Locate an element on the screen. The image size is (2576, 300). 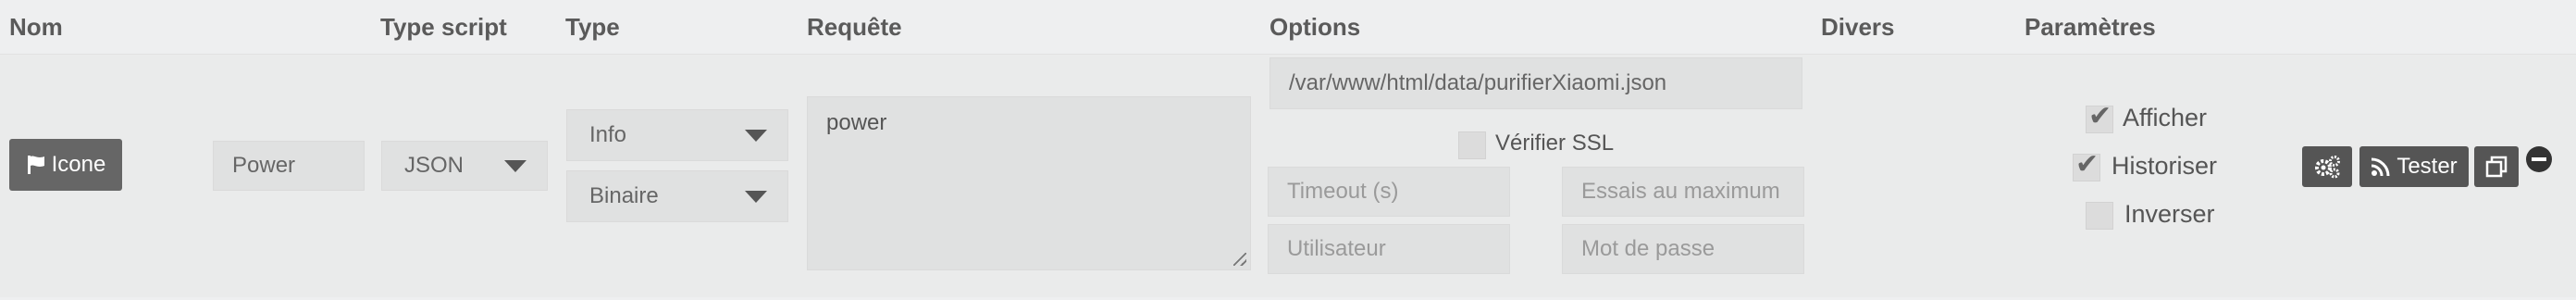
icon-button-label: Icone is located at coordinates (78, 165).